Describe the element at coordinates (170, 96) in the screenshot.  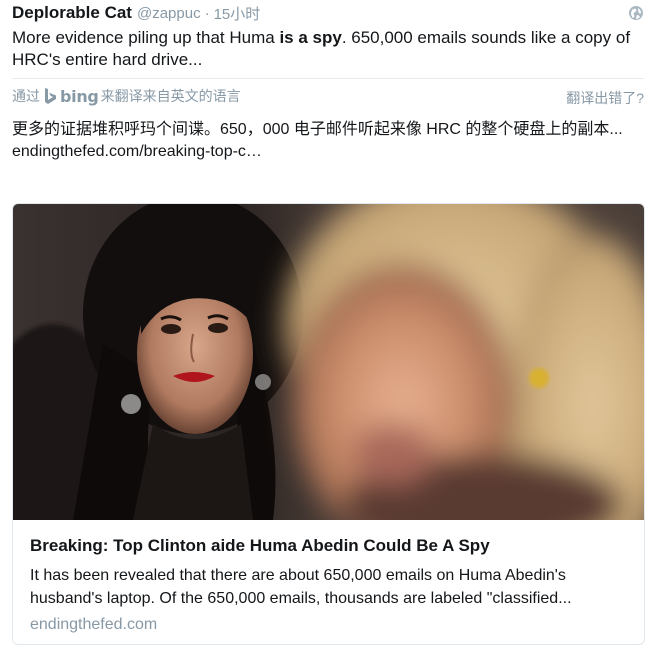
I see `translation-source-label: 来翻译来自英文的语言` at that location.